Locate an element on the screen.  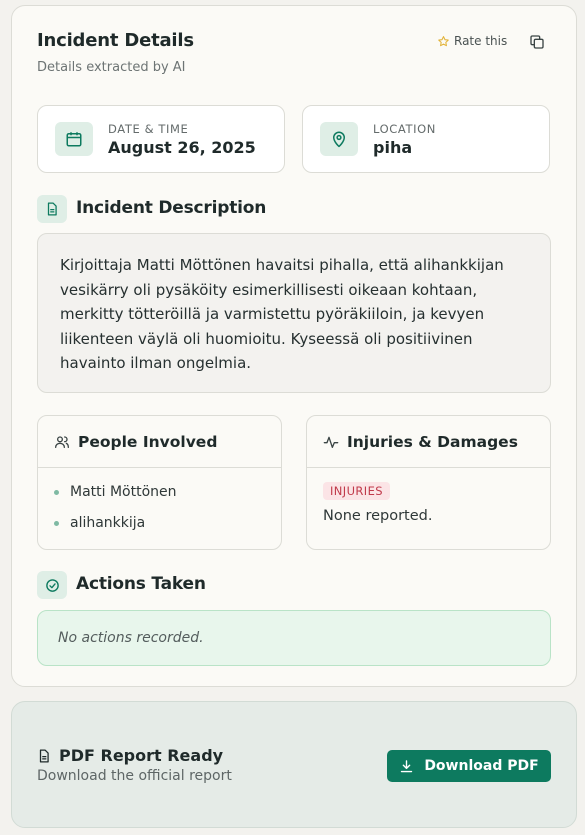
page-title: Incident Details is located at coordinates (115, 40).